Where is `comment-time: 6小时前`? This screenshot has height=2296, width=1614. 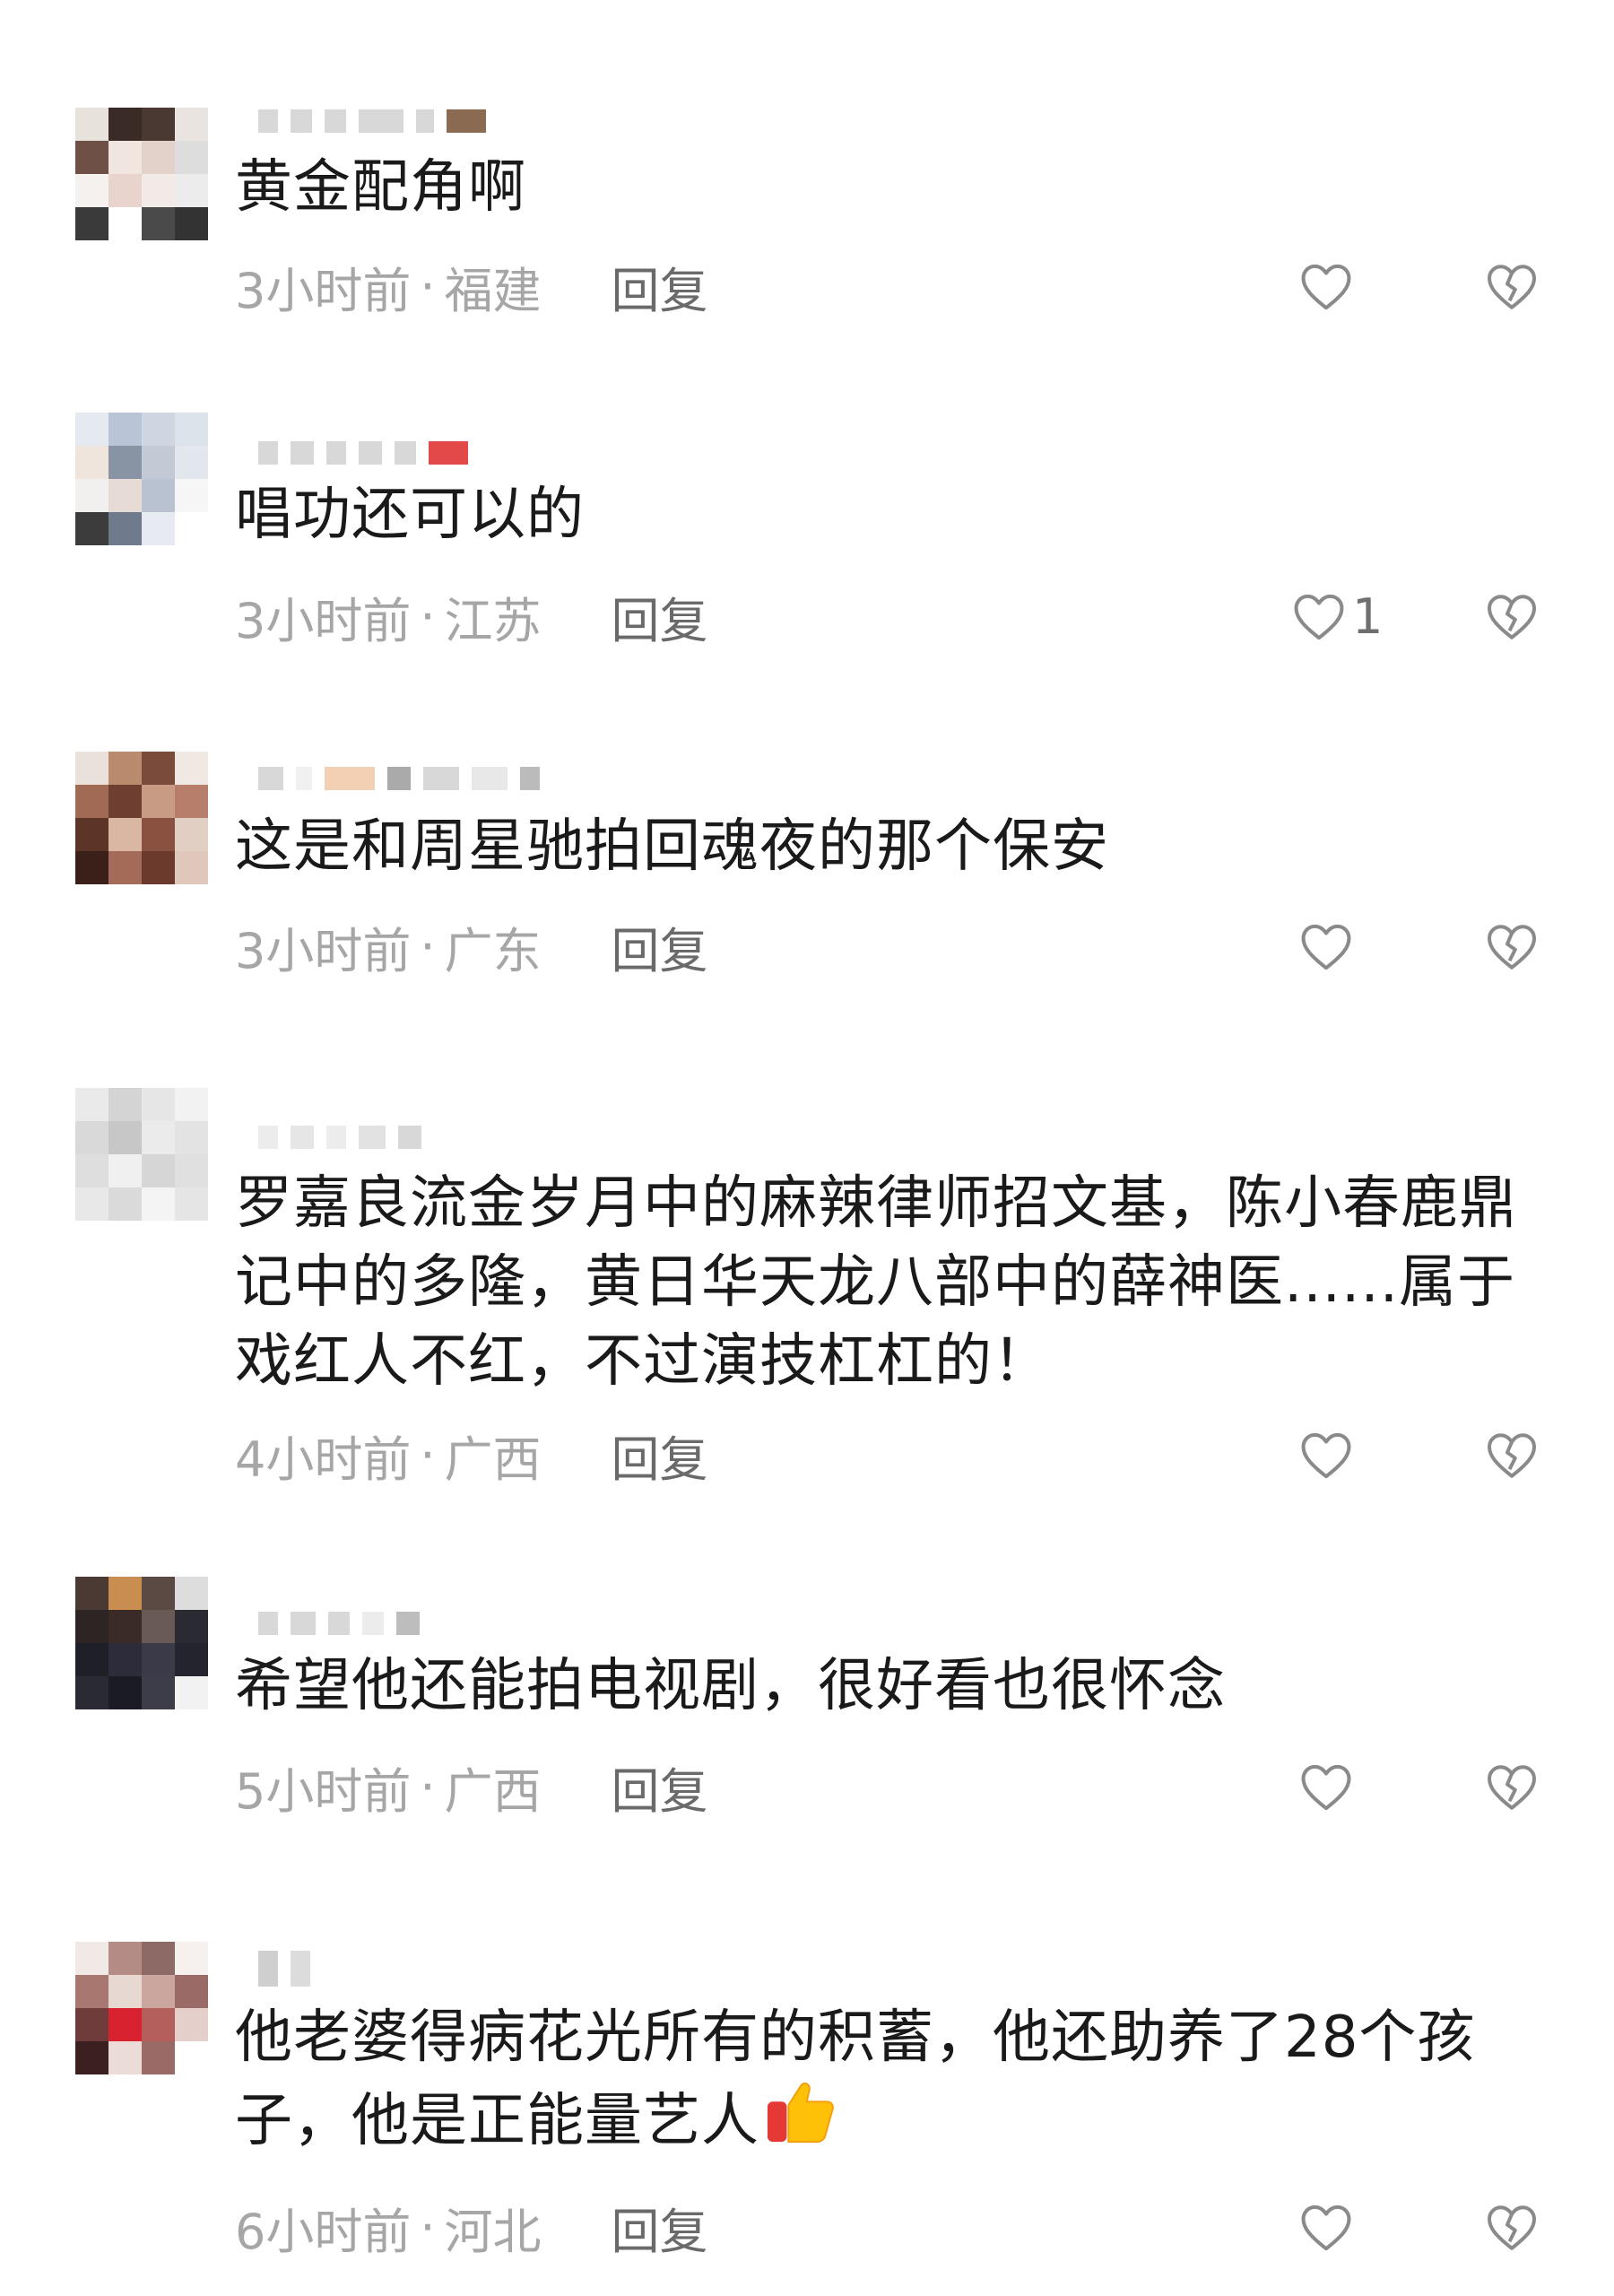
comment-time: 6小时前 is located at coordinates (323, 2231).